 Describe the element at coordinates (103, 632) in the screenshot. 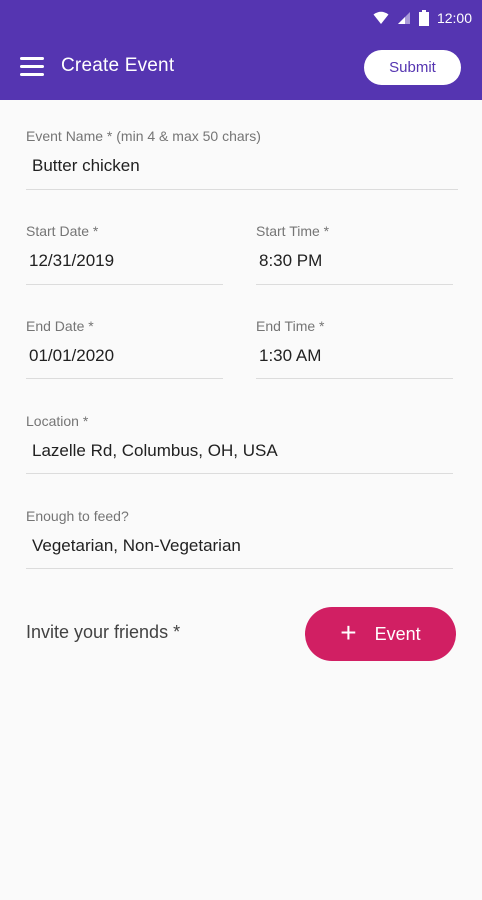

I see `invite-friends-label: Invite your friends *` at that location.